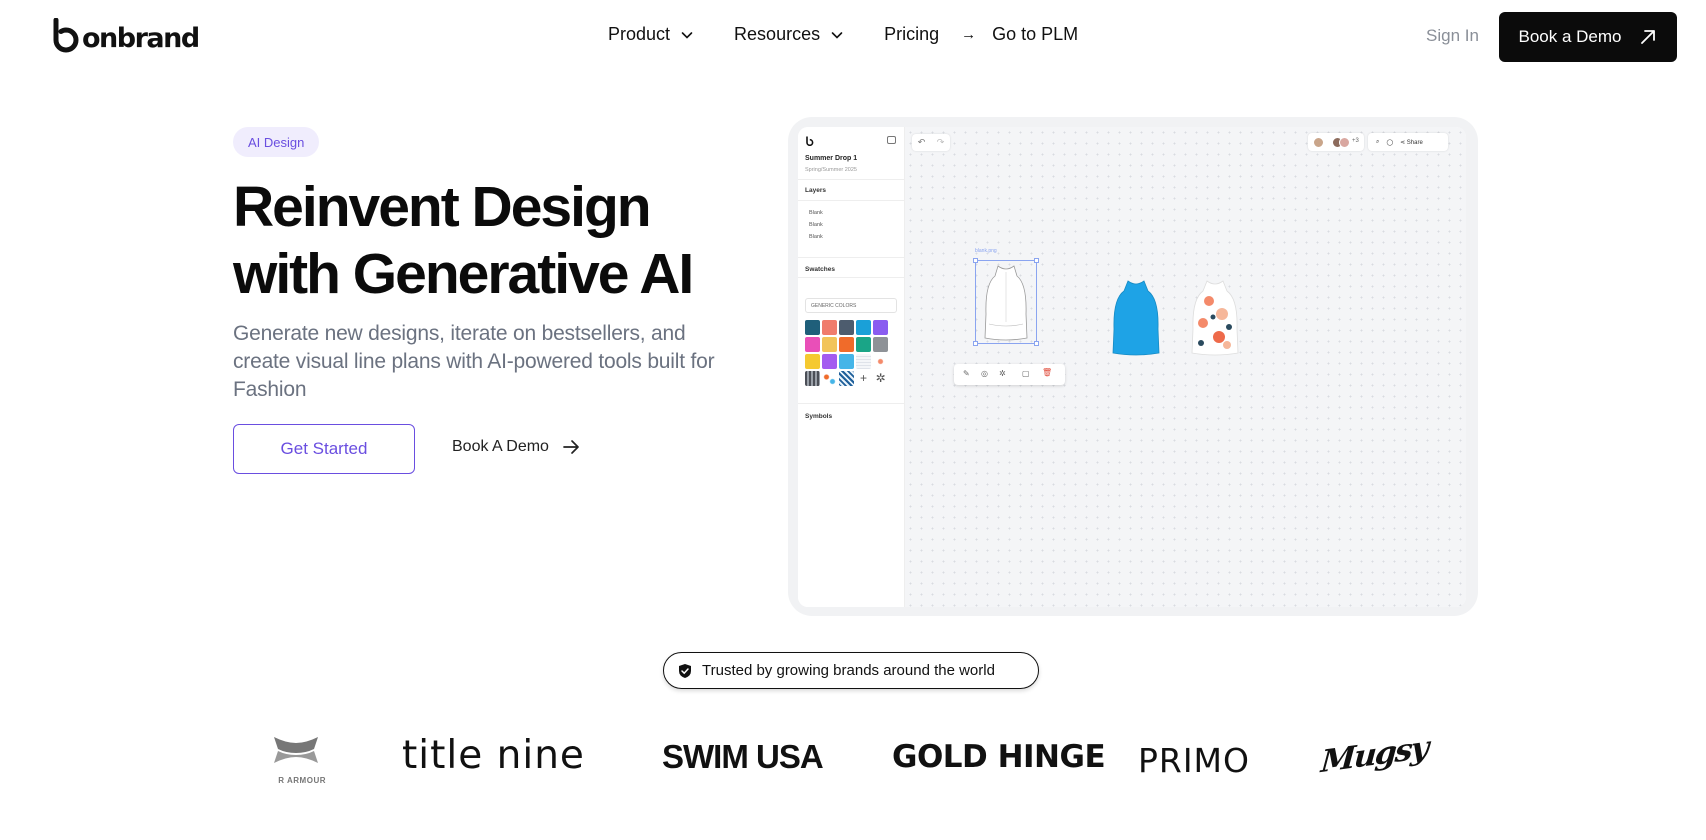 The height and width of the screenshot is (840, 1706). Describe the element at coordinates (493, 755) in the screenshot. I see `brand-logo-title-nine: title nine` at that location.